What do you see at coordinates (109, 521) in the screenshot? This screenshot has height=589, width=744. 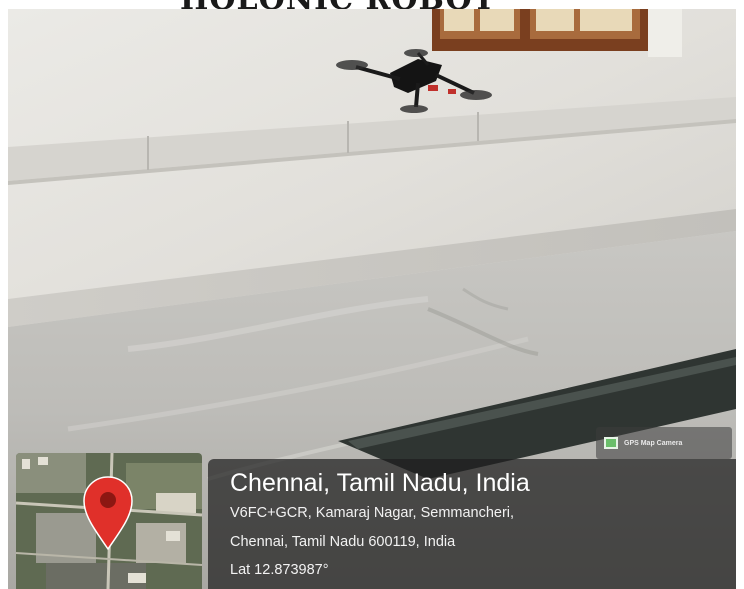 I see `gps-map-thumbnail` at bounding box center [109, 521].